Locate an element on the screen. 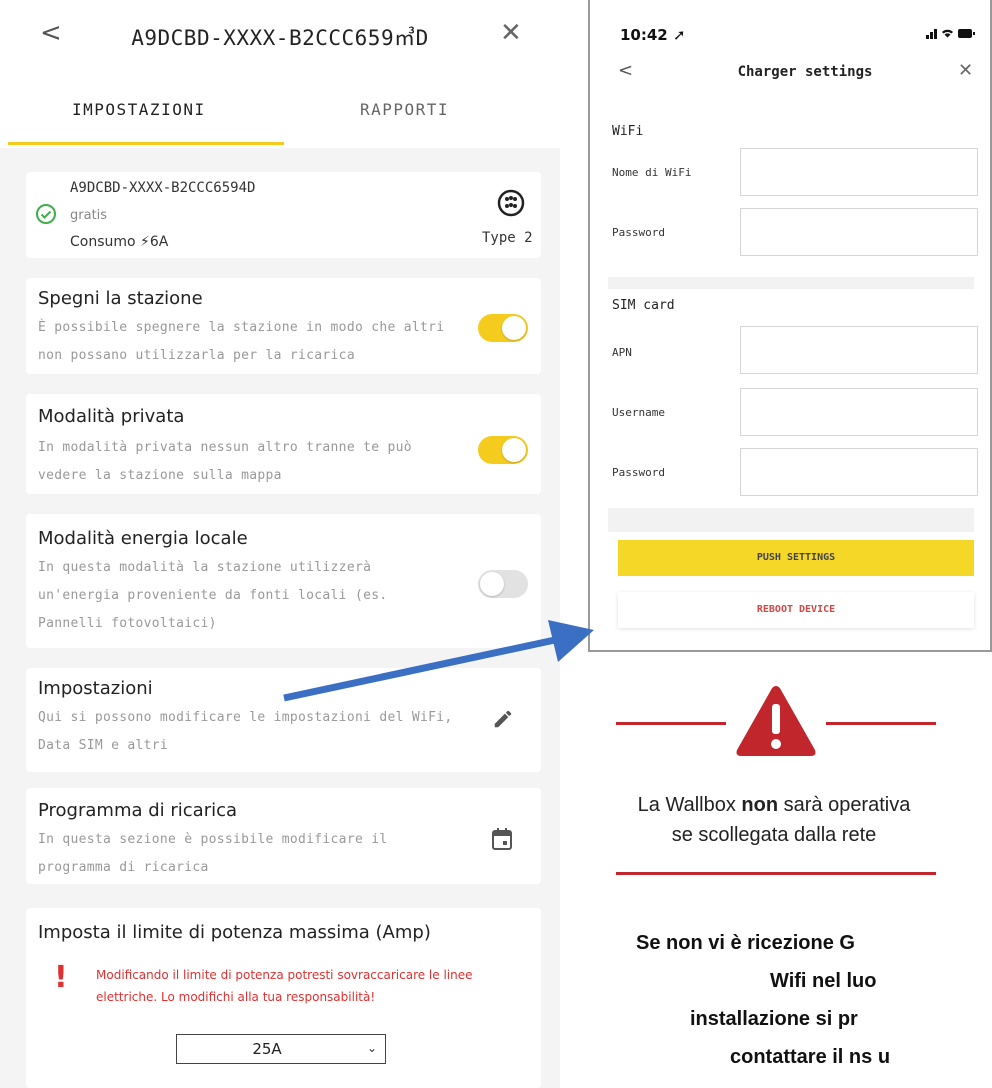 This screenshot has width=992, height=1088. tab-rapporti: RAPPORTI is located at coordinates (404, 109).